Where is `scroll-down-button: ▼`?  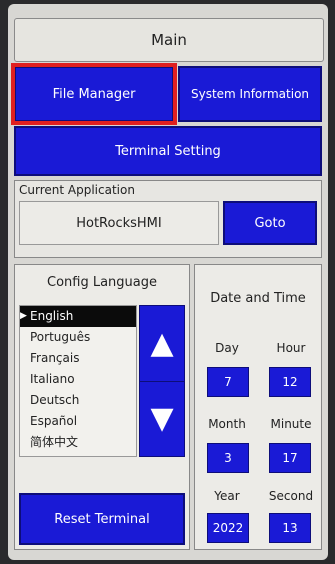 scroll-down-button: ▼ is located at coordinates (162, 418).